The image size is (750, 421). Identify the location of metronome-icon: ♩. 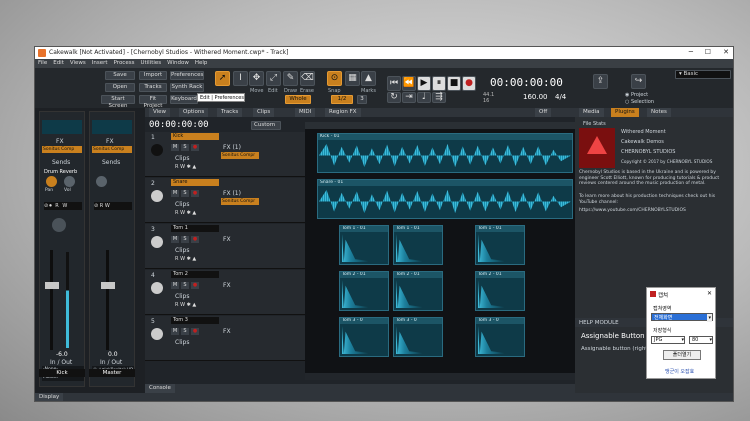
(424, 97).